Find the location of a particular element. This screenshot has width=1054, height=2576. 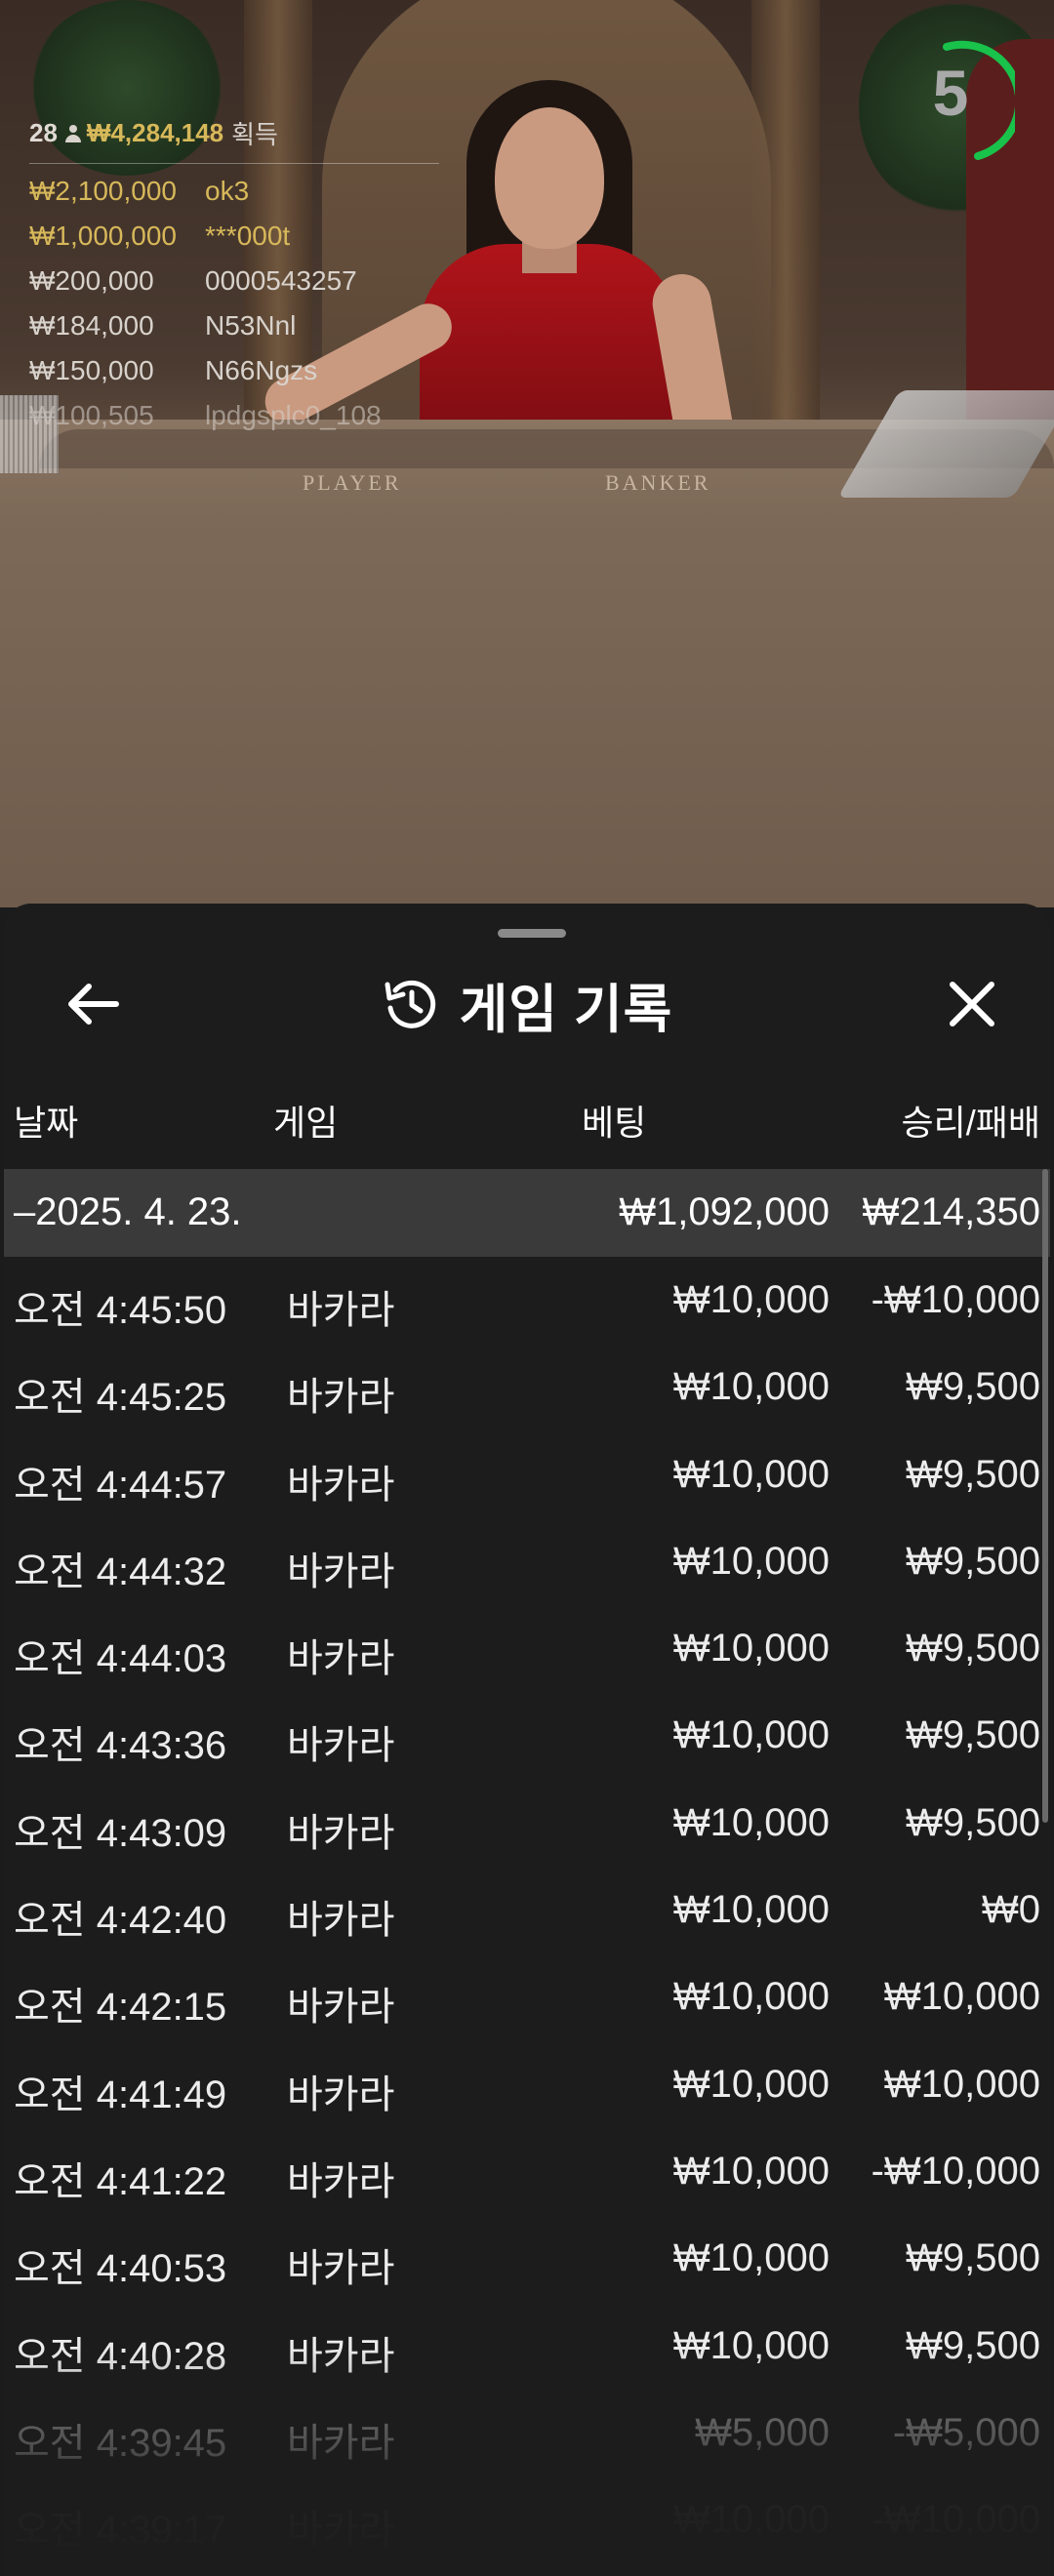

row-time: 오전 4:41:22 is located at coordinates (120, 2181).